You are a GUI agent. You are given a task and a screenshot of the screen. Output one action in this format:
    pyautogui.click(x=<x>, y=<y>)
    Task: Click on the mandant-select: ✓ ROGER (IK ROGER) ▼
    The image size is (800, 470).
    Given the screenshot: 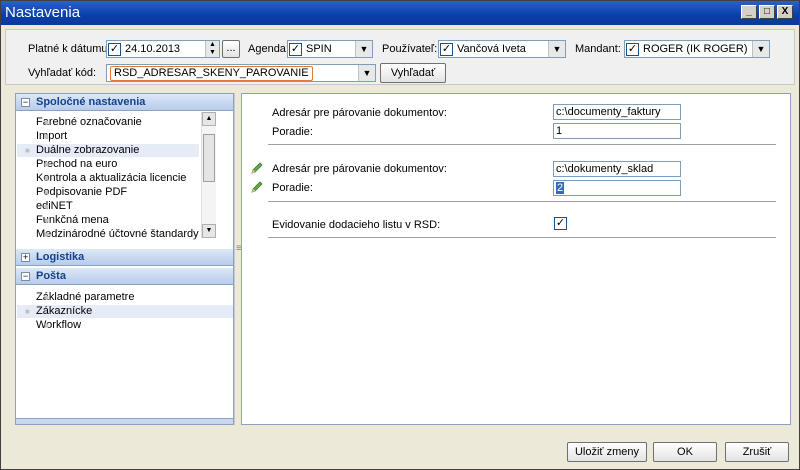 What is the action you would take?
    pyautogui.click(x=697, y=49)
    